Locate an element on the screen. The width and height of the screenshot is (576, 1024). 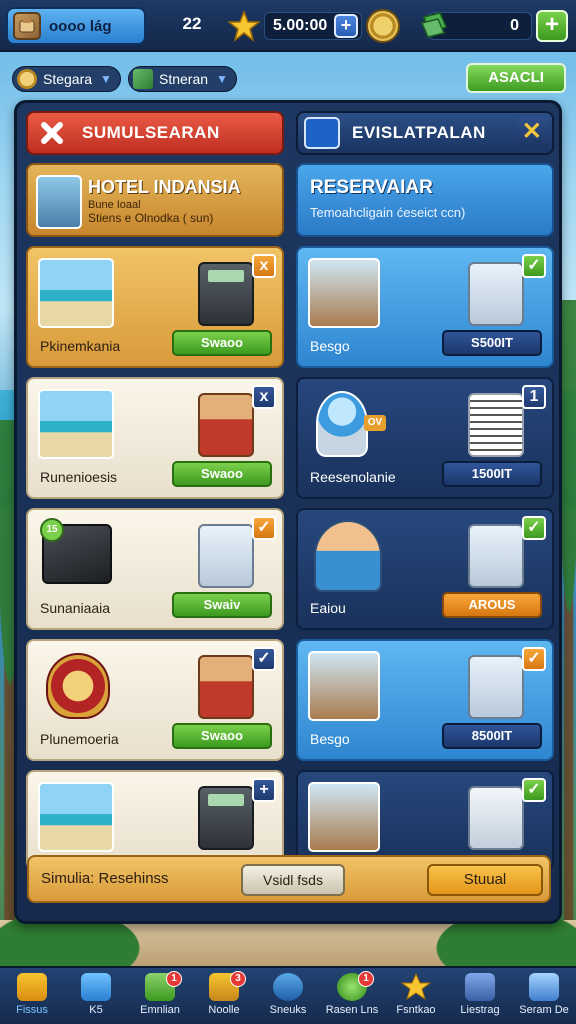
card-action-button: 8500IT is located at coordinates (492, 736).